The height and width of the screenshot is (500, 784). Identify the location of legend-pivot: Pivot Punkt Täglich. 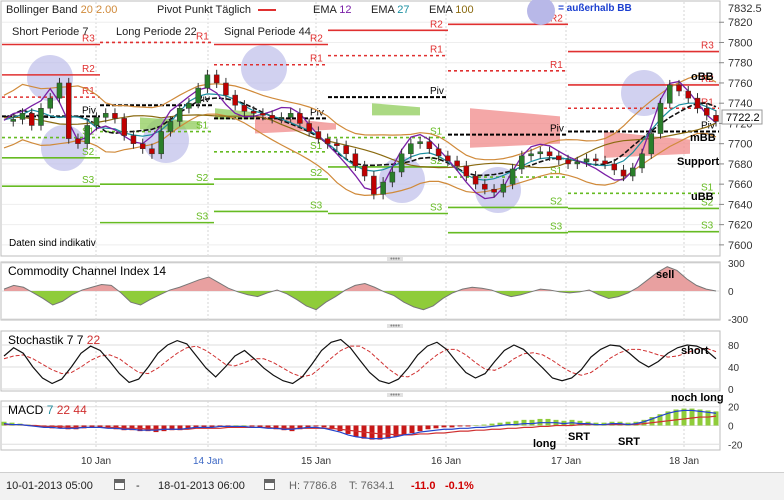
(217, 10).